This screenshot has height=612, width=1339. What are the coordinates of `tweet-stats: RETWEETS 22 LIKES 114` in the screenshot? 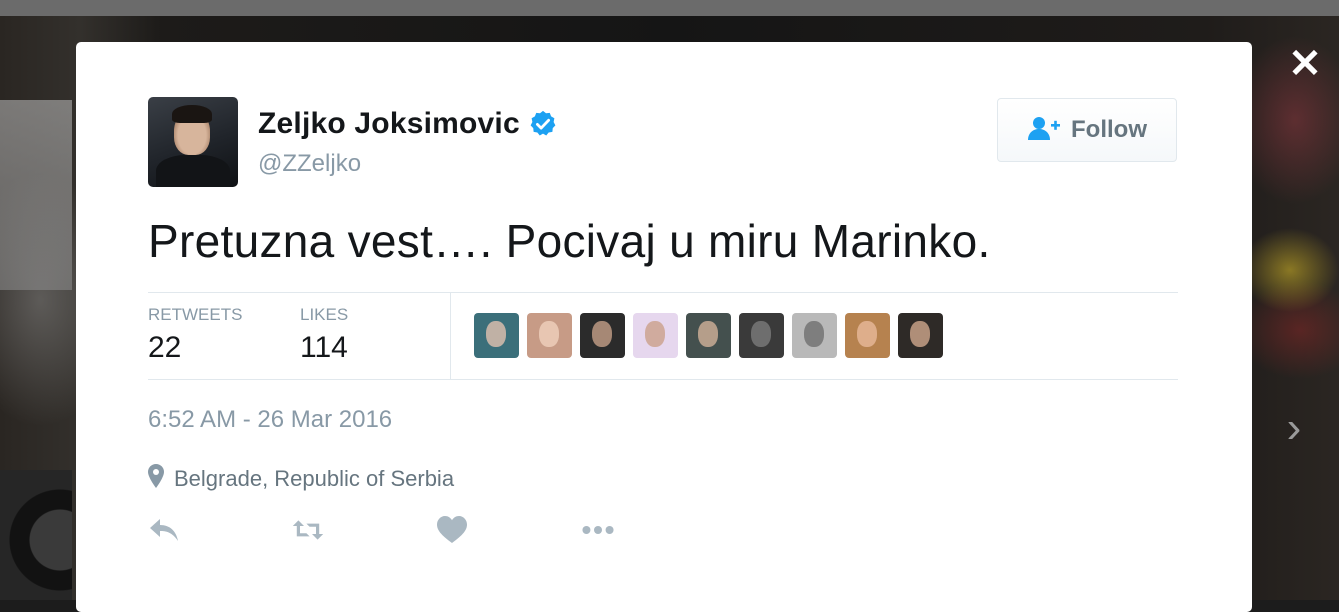 It's located at (663, 336).